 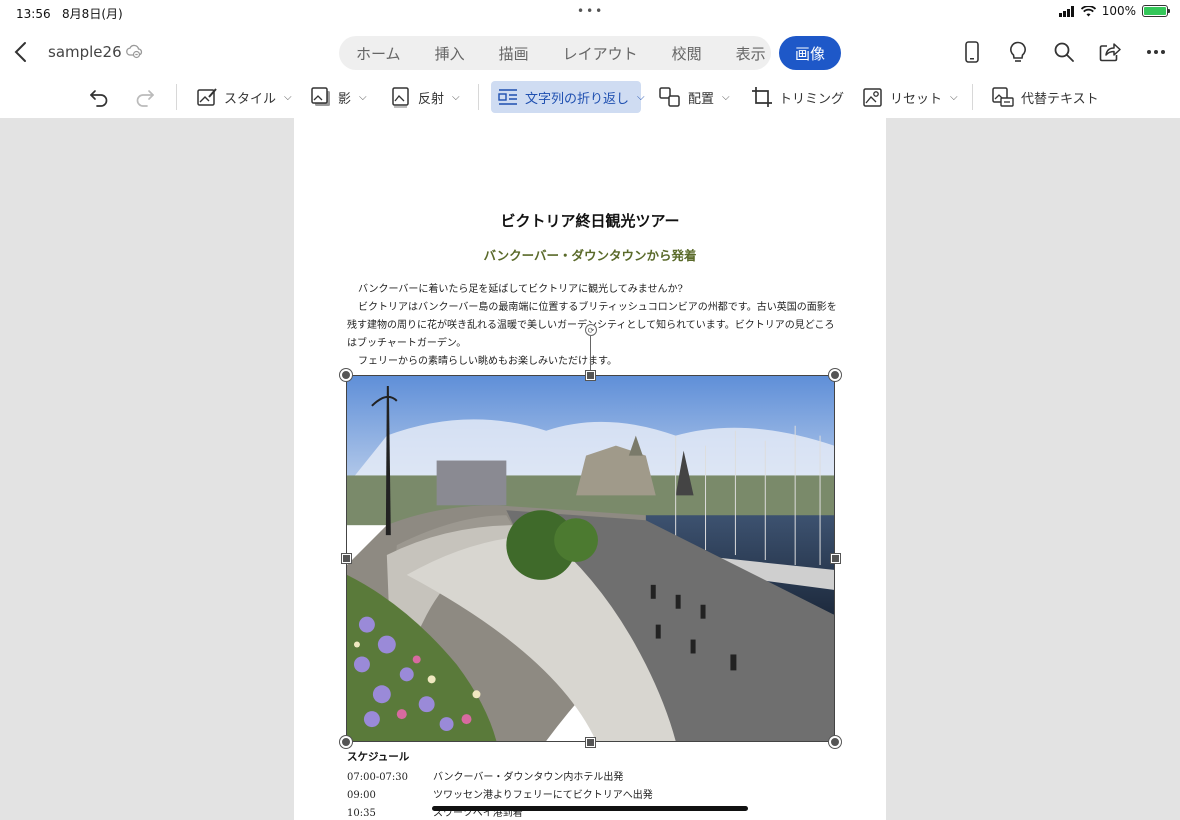 I want to click on rotate-handle-stem, so click(x=590, y=354).